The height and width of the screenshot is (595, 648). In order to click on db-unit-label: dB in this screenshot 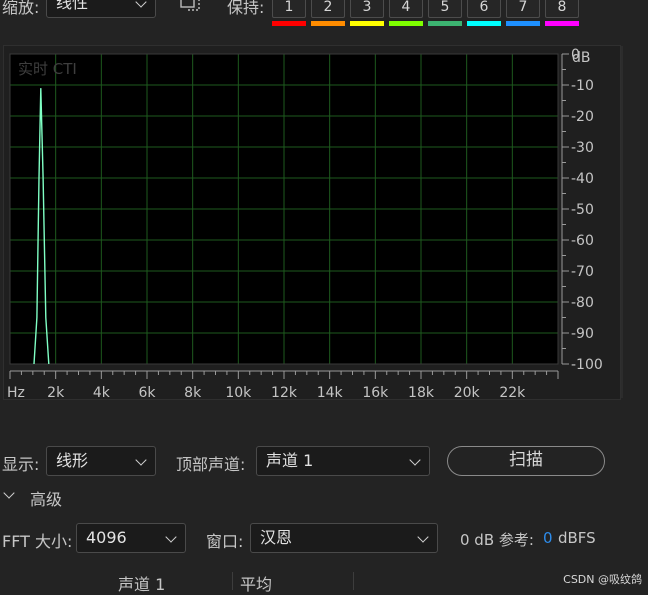, I will do `click(581, 58)`.